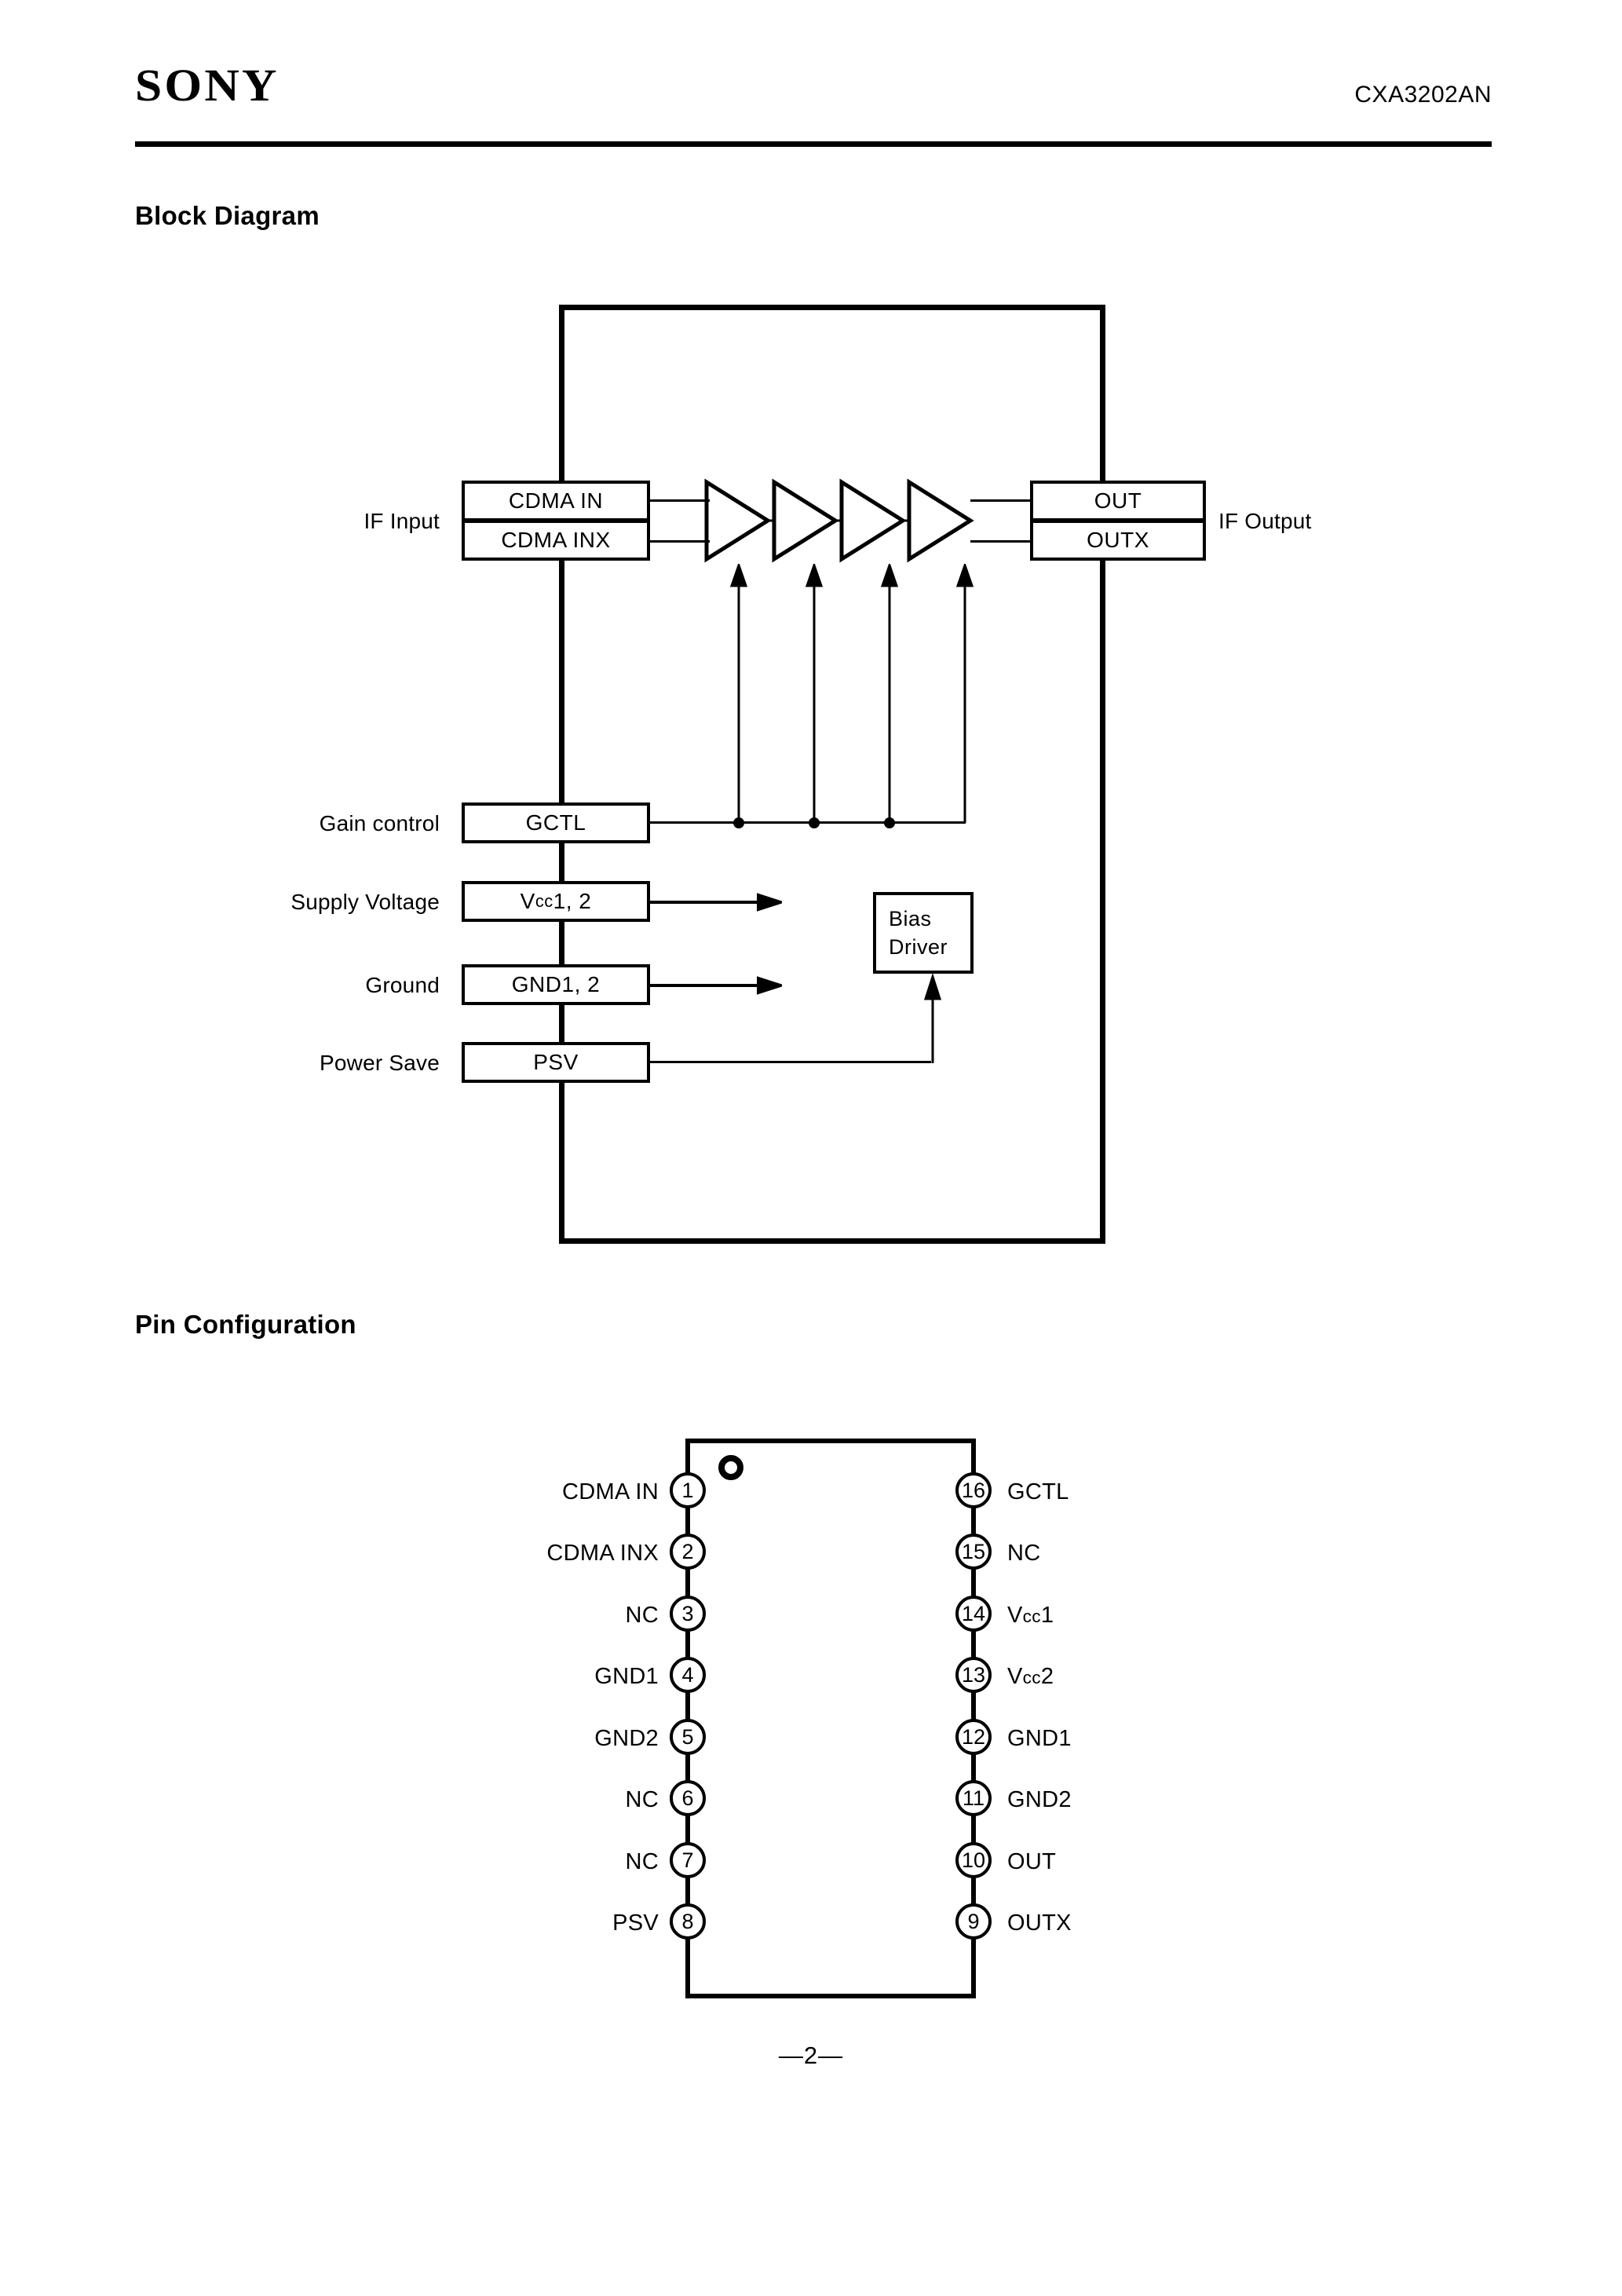 The image size is (1622, 2296). Describe the element at coordinates (730, 1467) in the screenshot. I see `pin1-indicator-icon` at that location.